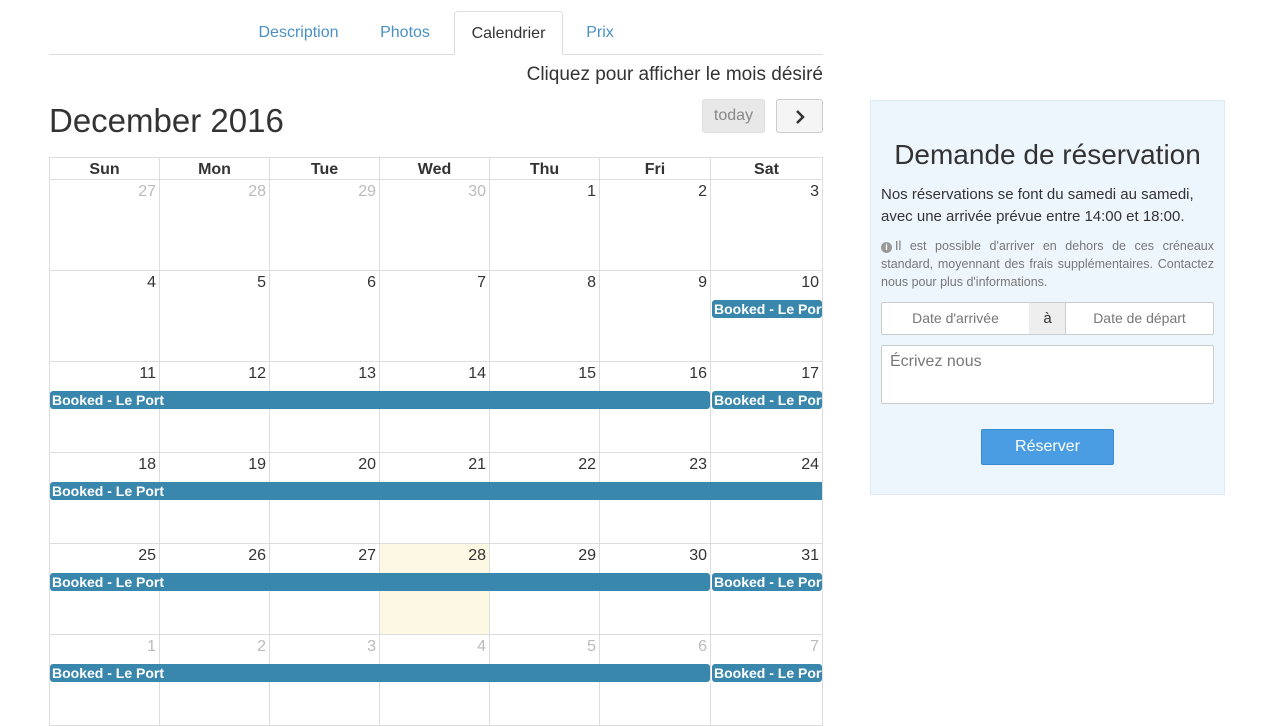 The width and height of the screenshot is (1275, 726). Describe the element at coordinates (698, 464) in the screenshot. I see `day-number: 23` at that location.